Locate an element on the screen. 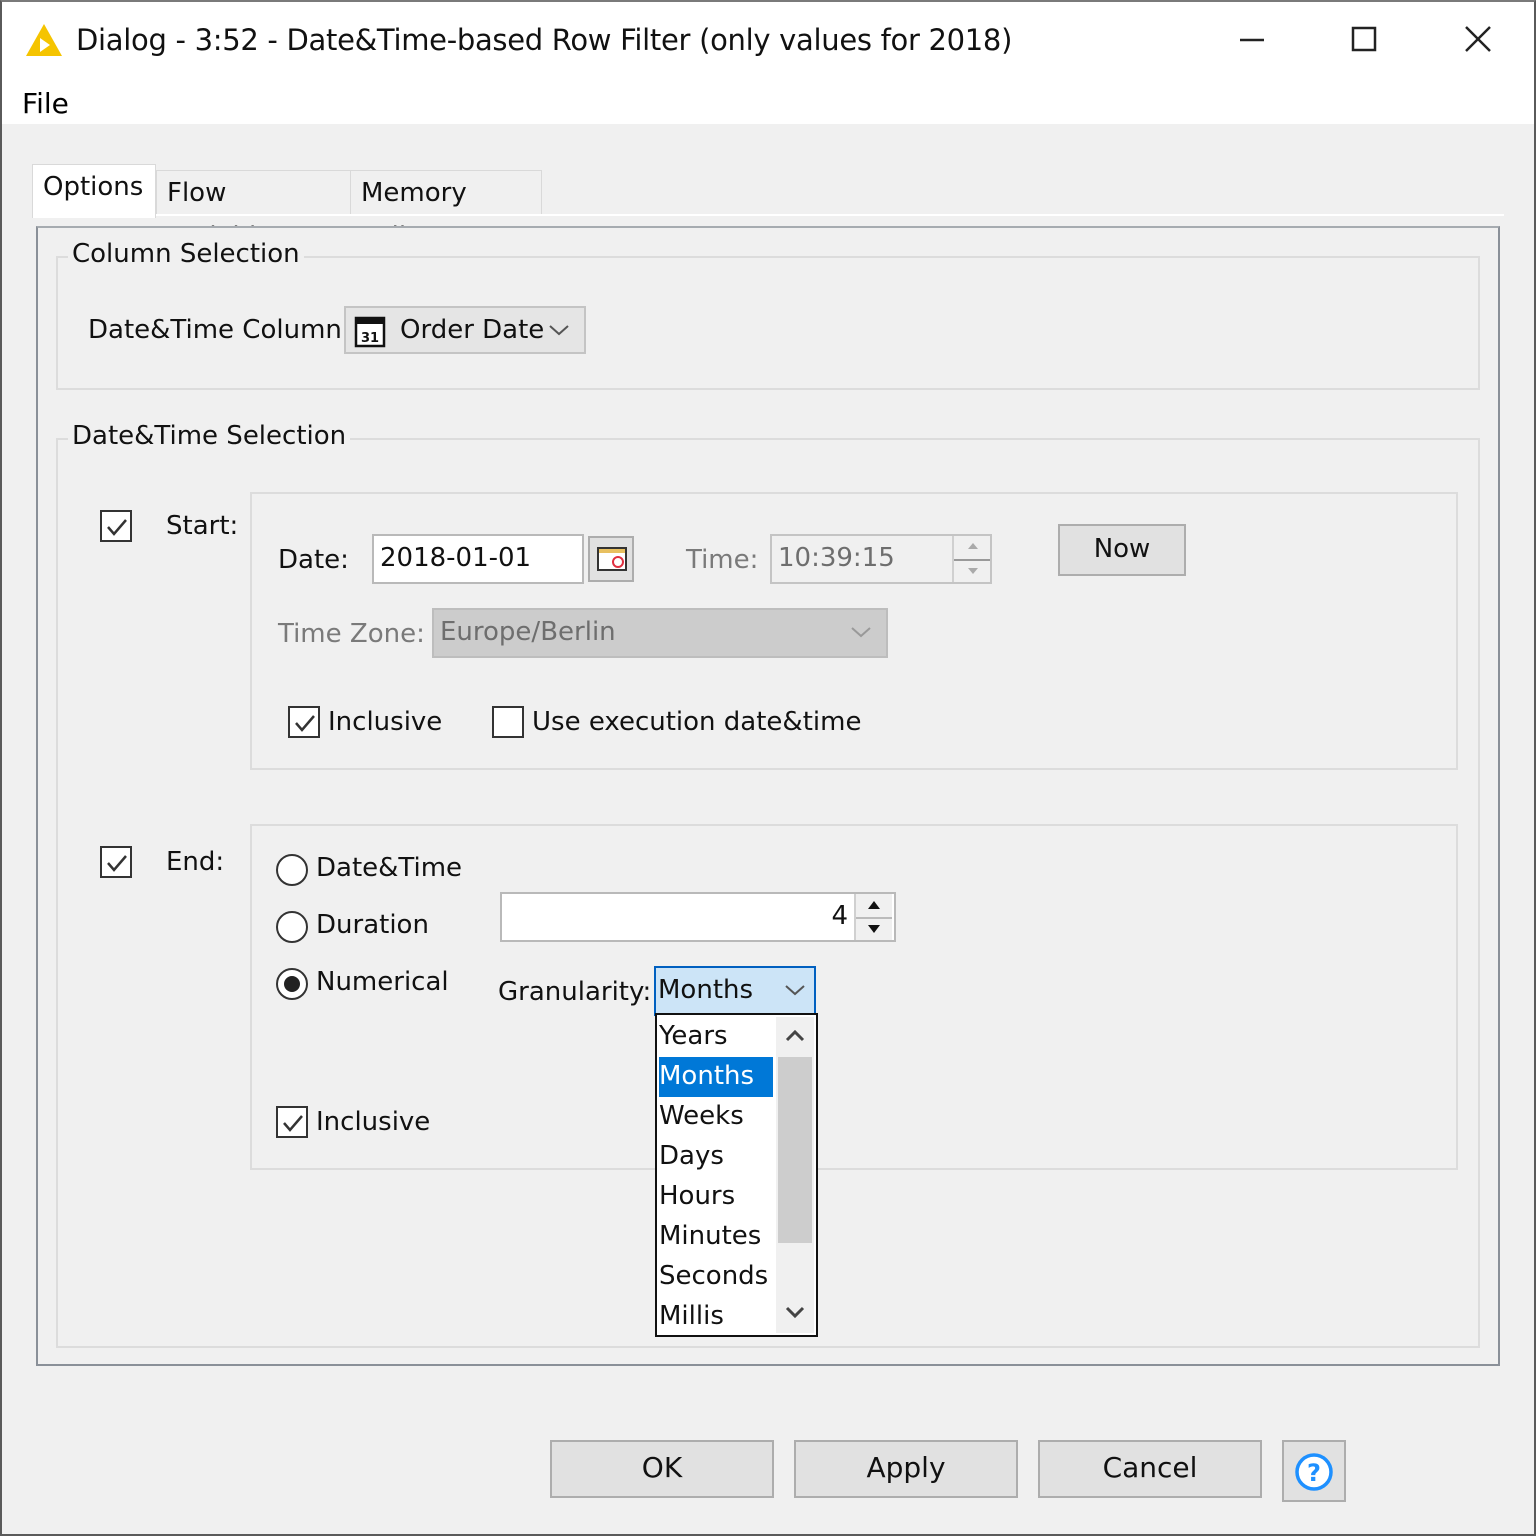 The width and height of the screenshot is (1536, 1536). time-label: Time: is located at coordinates (722, 560).